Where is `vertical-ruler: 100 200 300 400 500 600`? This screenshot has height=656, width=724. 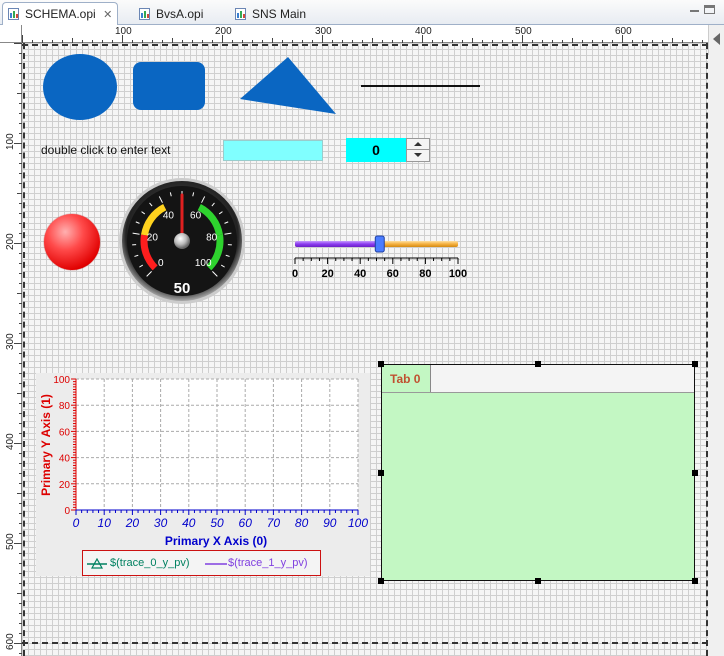
vertical-ruler: 100 200 300 400 500 600 is located at coordinates (11, 349).